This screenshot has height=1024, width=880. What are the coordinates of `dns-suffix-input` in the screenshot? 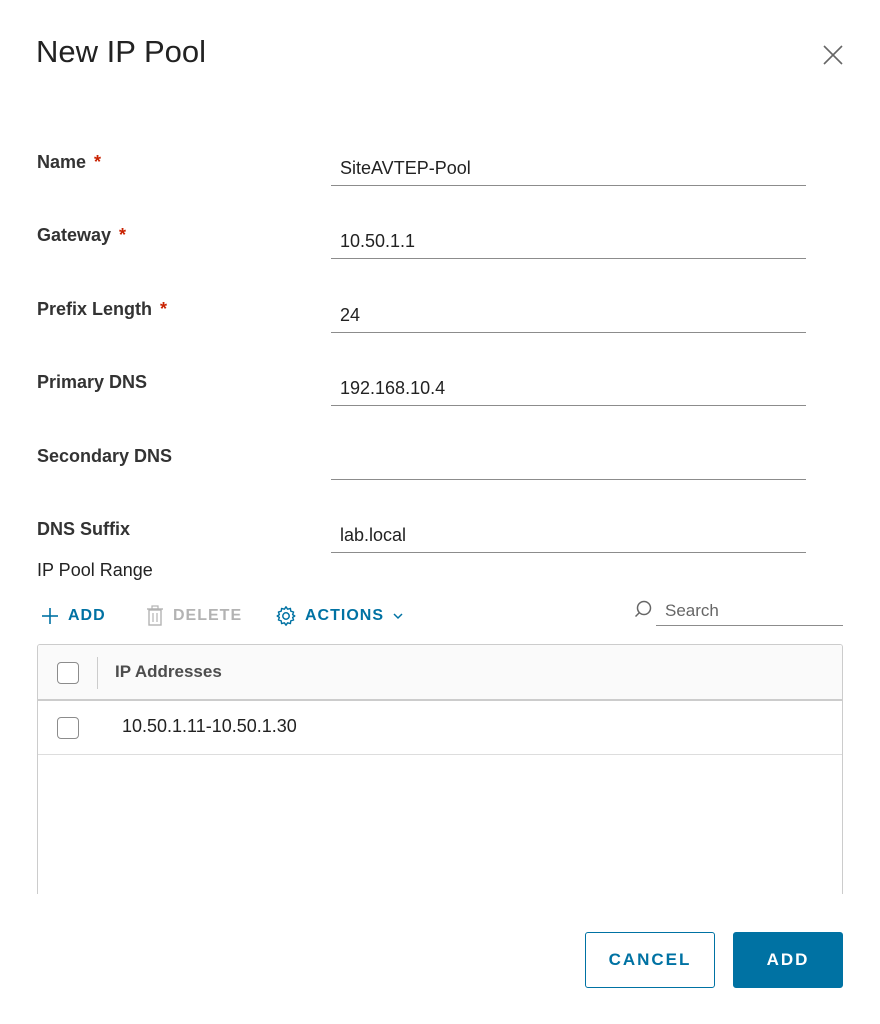 It's located at (568, 536).